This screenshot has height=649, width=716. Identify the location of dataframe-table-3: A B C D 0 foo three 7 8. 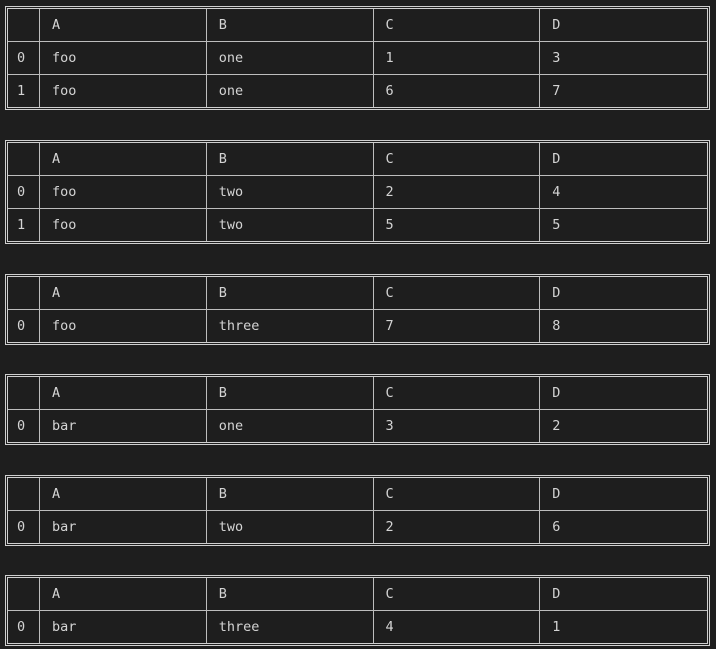
(357, 309).